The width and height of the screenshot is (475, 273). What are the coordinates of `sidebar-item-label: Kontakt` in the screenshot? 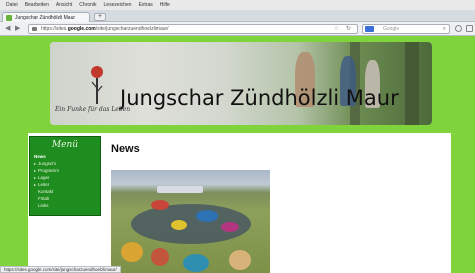 It's located at (46, 191).